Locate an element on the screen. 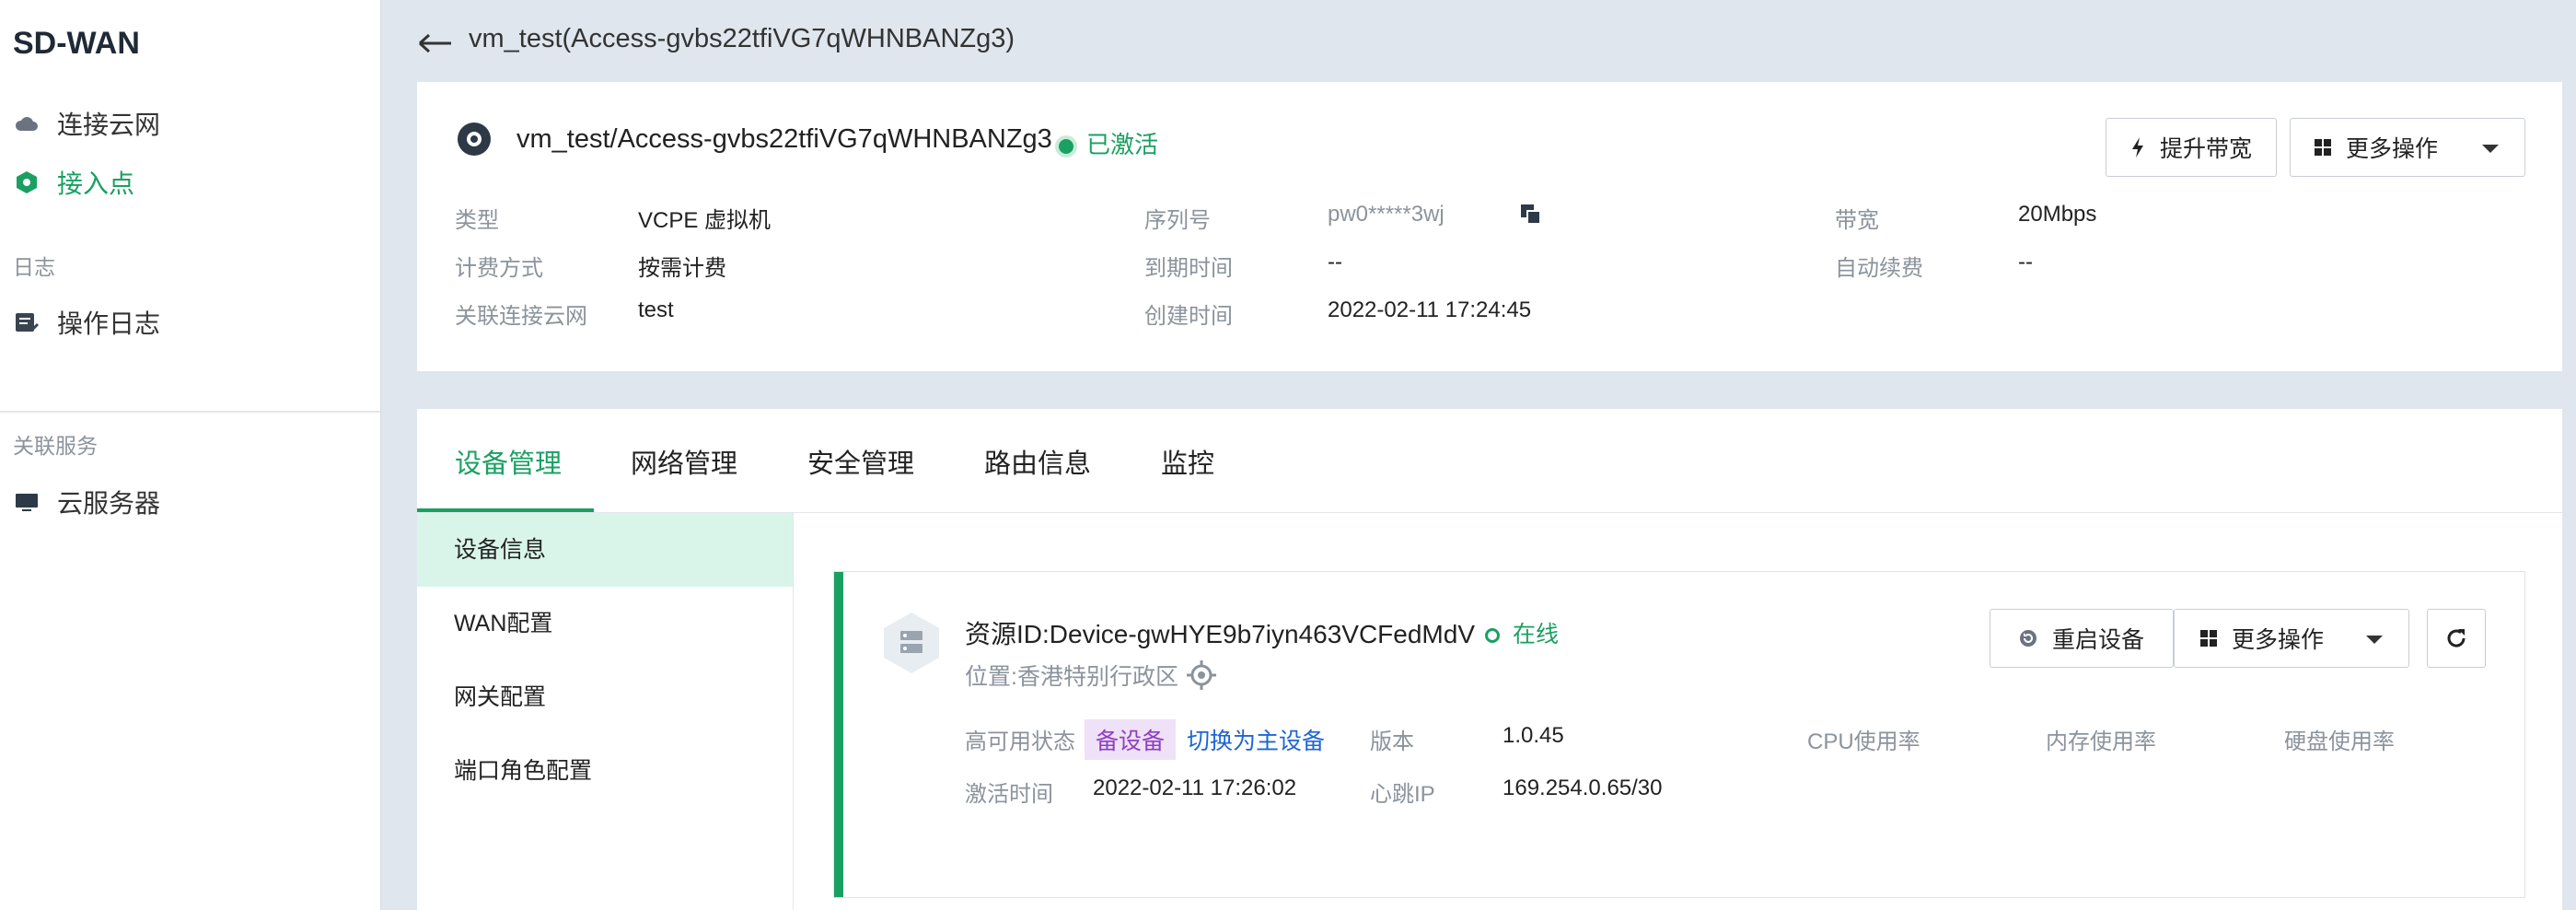 This screenshot has width=2576, height=910. activated-time-value: 2022-02-11 17:26:02 is located at coordinates (1195, 788).